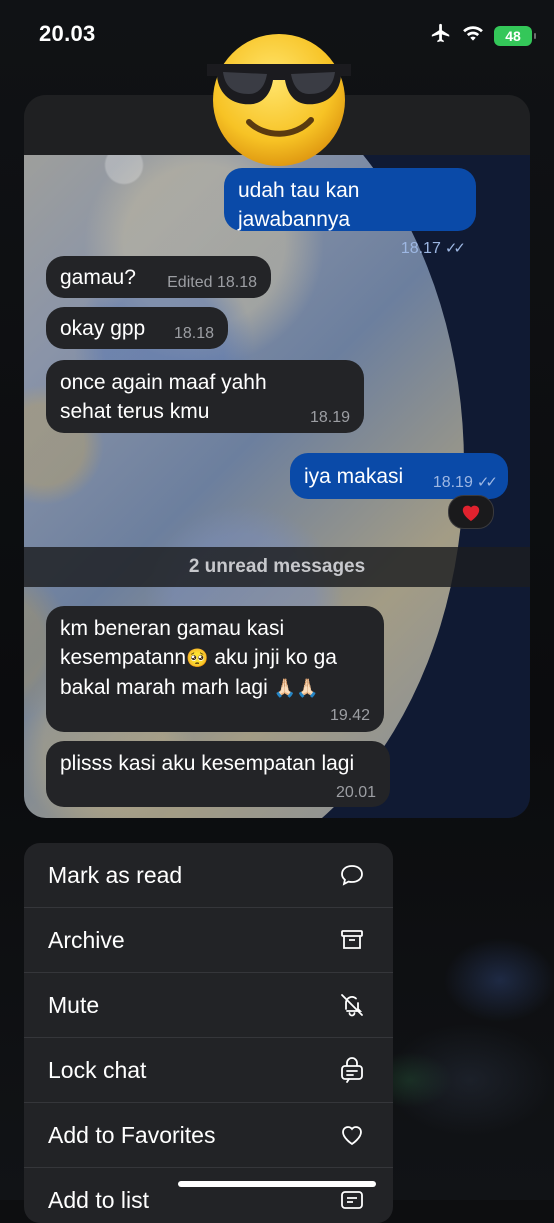  I want to click on menu-item-lock-chat: Lock chat, so click(208, 1070).